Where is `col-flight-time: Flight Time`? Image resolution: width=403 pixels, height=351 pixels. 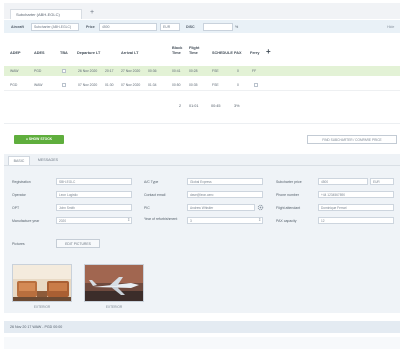
col-flight-time: Flight Time is located at coordinates (194, 50).